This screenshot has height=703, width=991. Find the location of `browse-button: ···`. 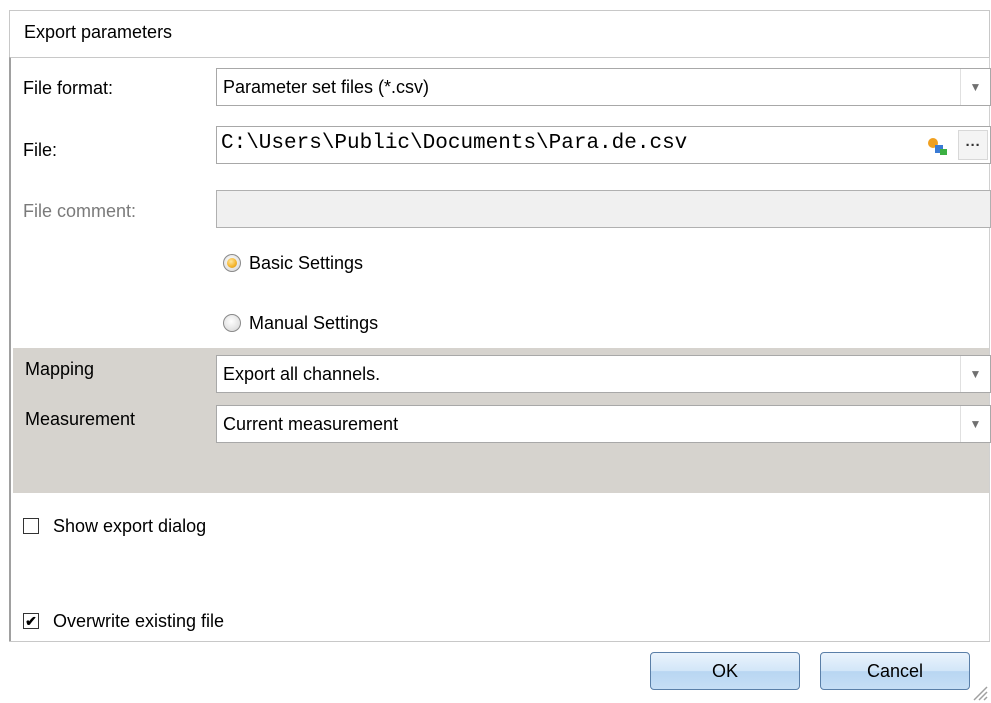

browse-button: ··· is located at coordinates (973, 145).